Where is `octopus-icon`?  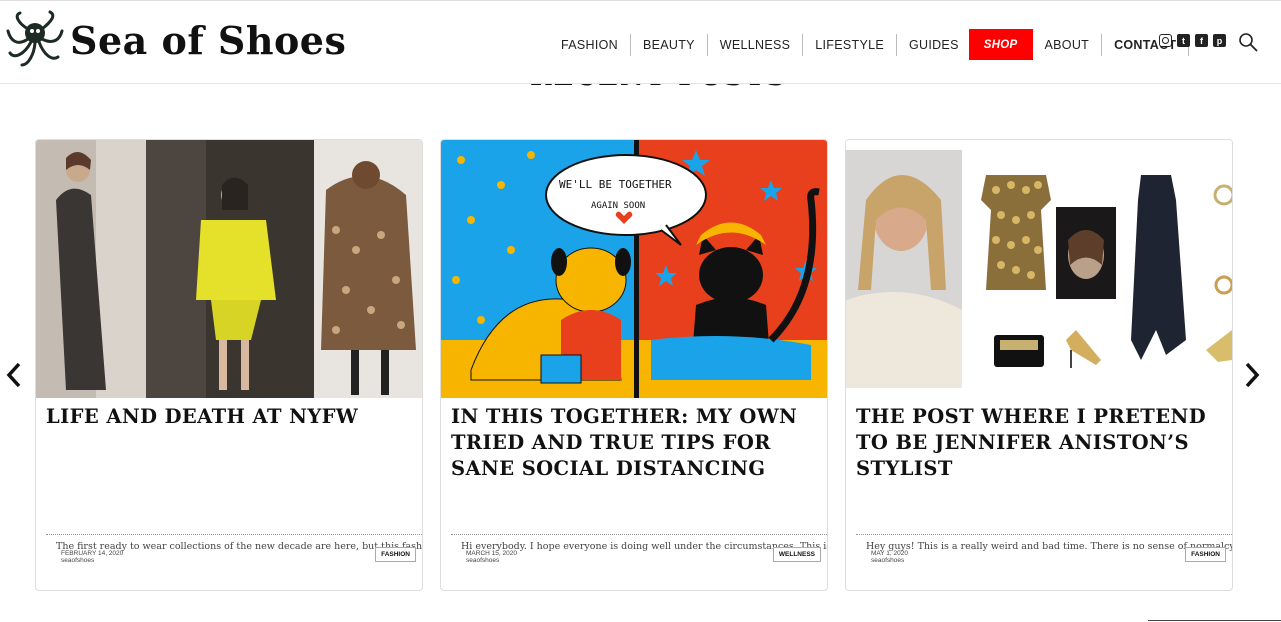
octopus-icon is located at coordinates (35, 38).